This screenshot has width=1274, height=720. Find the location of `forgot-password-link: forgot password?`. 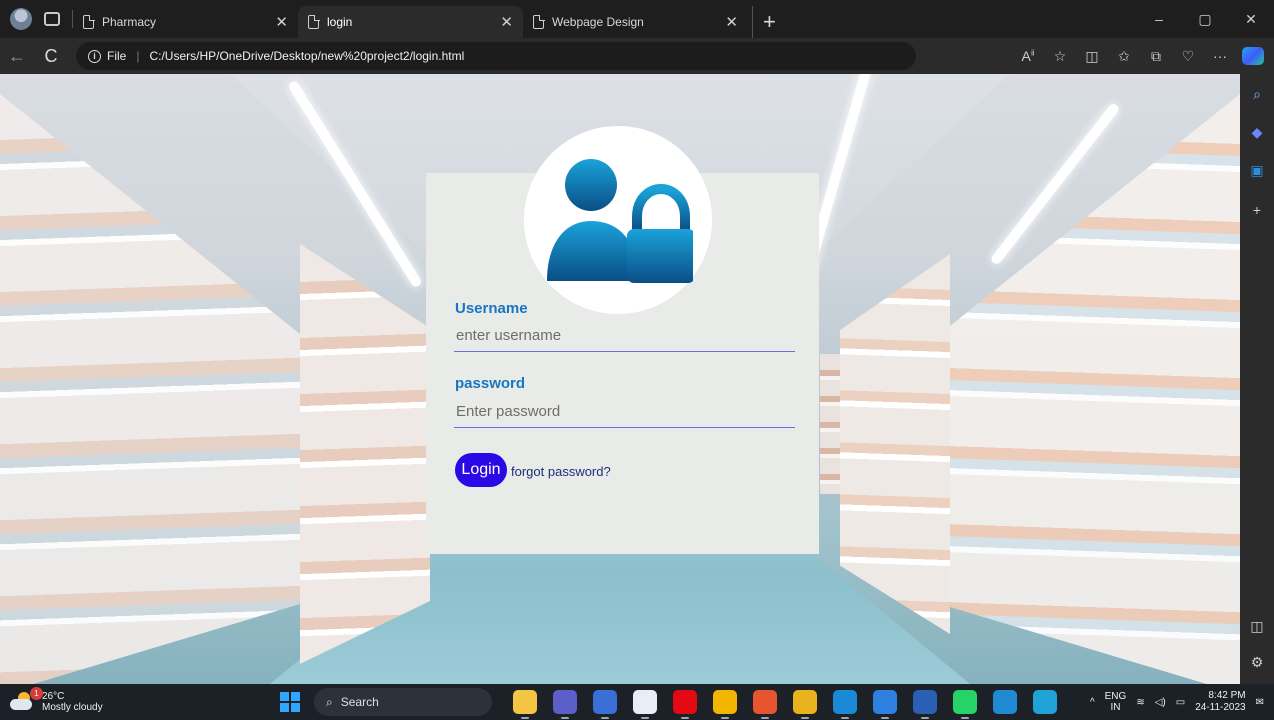

forgot-password-link: forgot password? is located at coordinates (561, 471).